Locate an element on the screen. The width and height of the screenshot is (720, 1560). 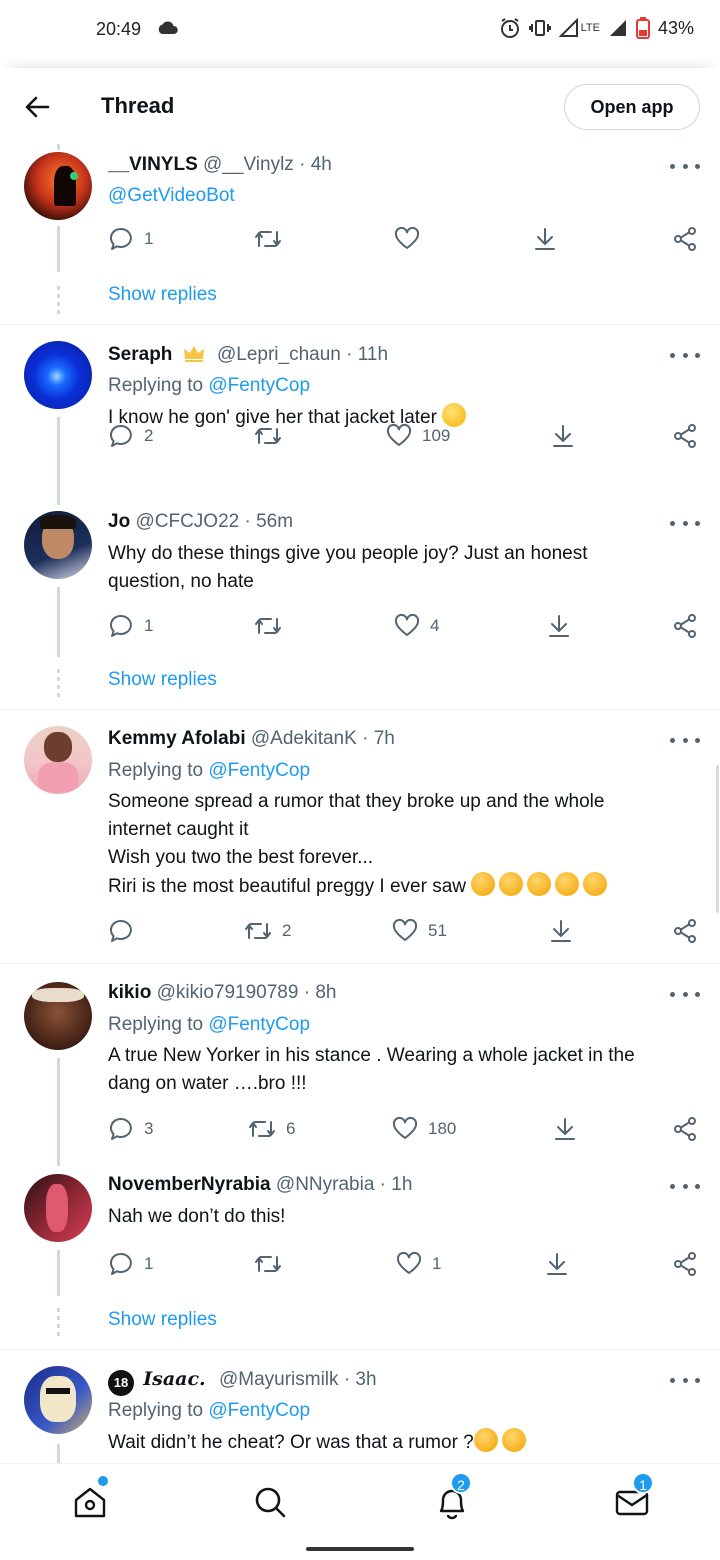
tweet-text-line: question, no hate is located at coordinates (181, 581).